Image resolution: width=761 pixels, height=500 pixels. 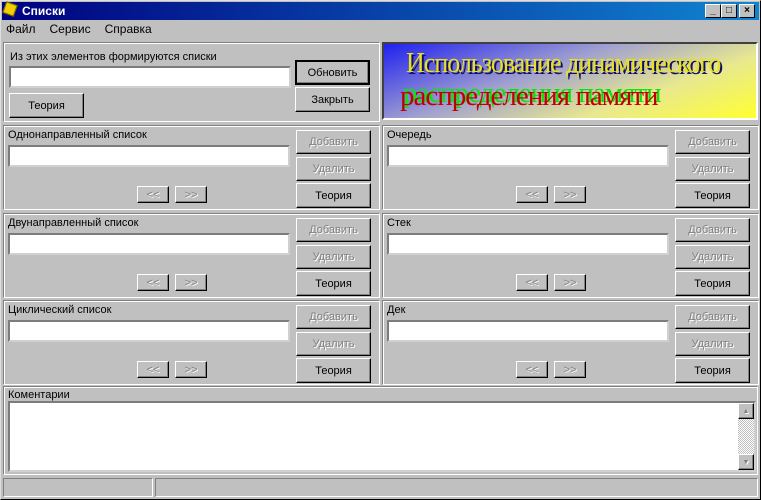 What do you see at coordinates (570, 282) in the screenshot?
I see `stack-next-button: >>` at bounding box center [570, 282].